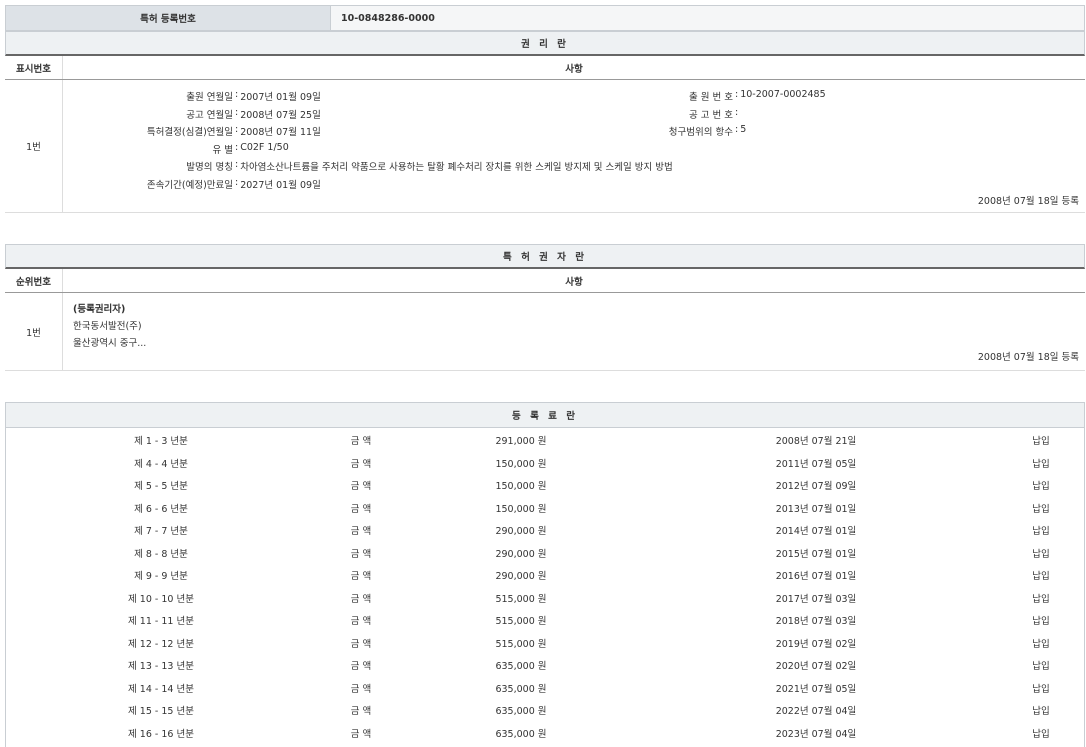 The width and height of the screenshot is (1086, 747). Describe the element at coordinates (816, 530) in the screenshot. I see `fee-paid-date: 2014년 07월 01일` at that location.